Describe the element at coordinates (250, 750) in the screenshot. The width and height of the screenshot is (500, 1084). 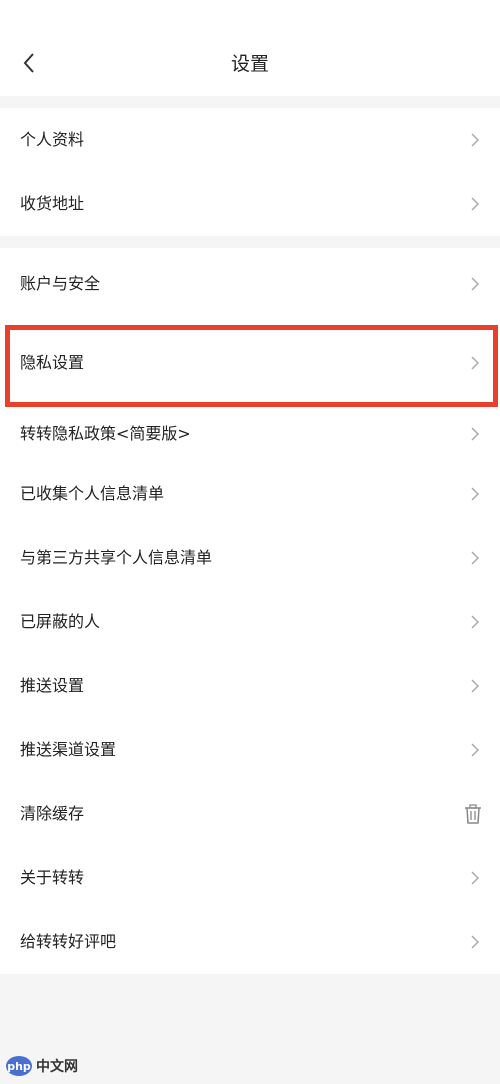
I see `settings-item-push-channel: 推送渠道设置` at that location.